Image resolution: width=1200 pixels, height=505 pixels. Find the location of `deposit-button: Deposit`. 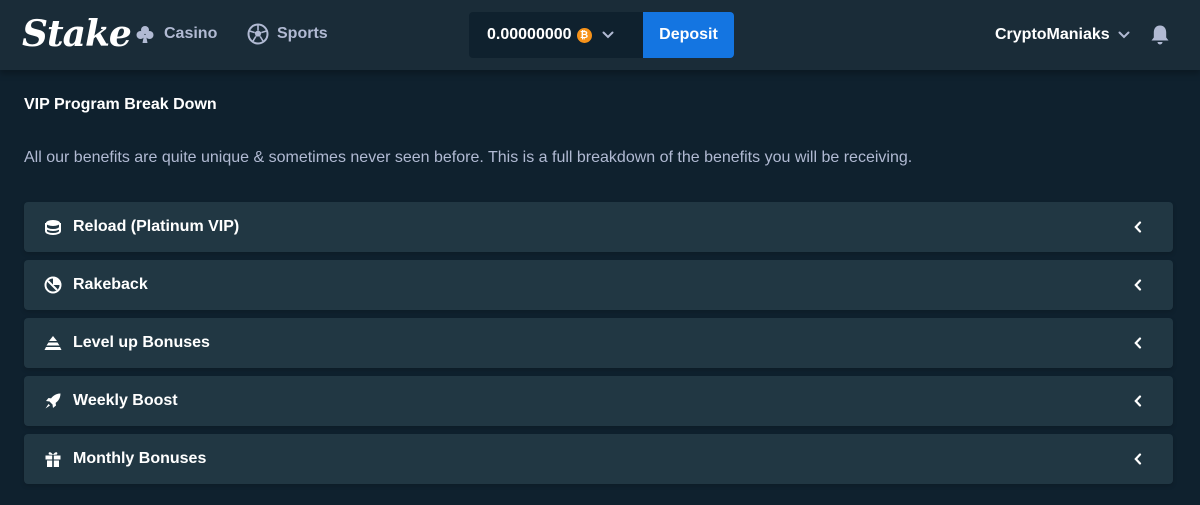

deposit-button: Deposit is located at coordinates (688, 35).